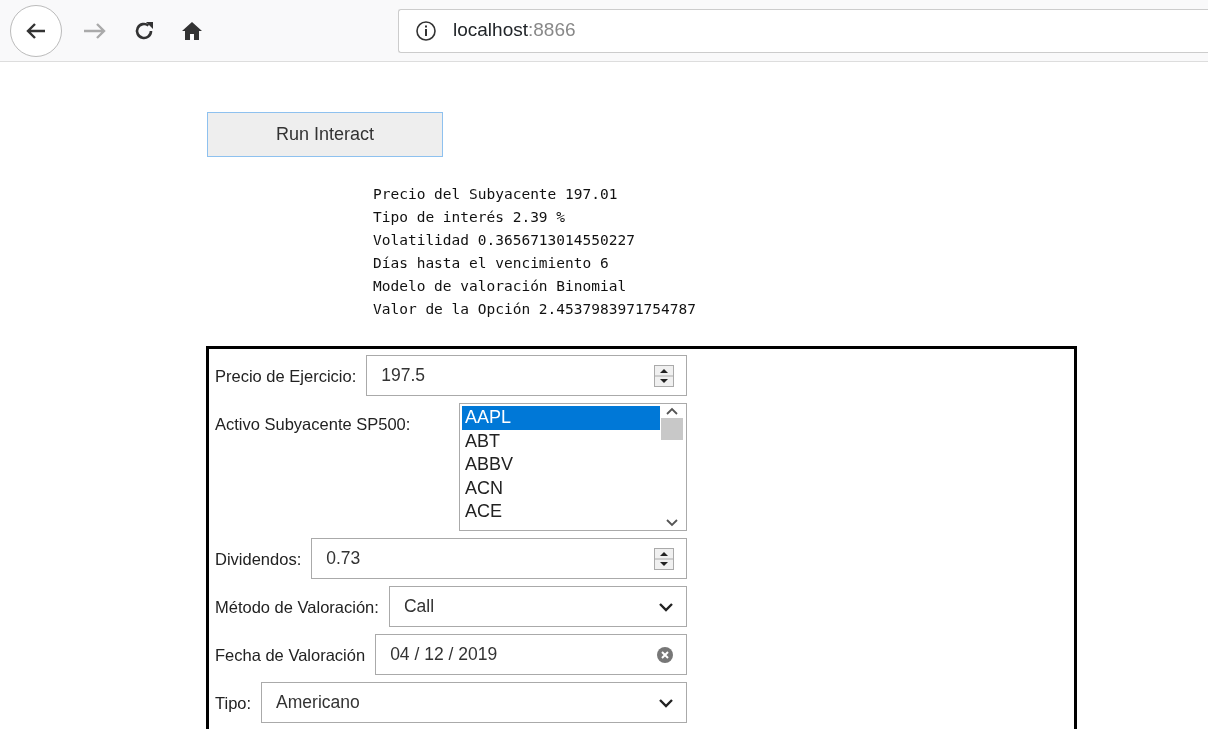 This screenshot has height=729, width=1208. Describe the element at coordinates (470, 217) in the screenshot. I see `output-line: Tipo de interés 2.39 %` at that location.